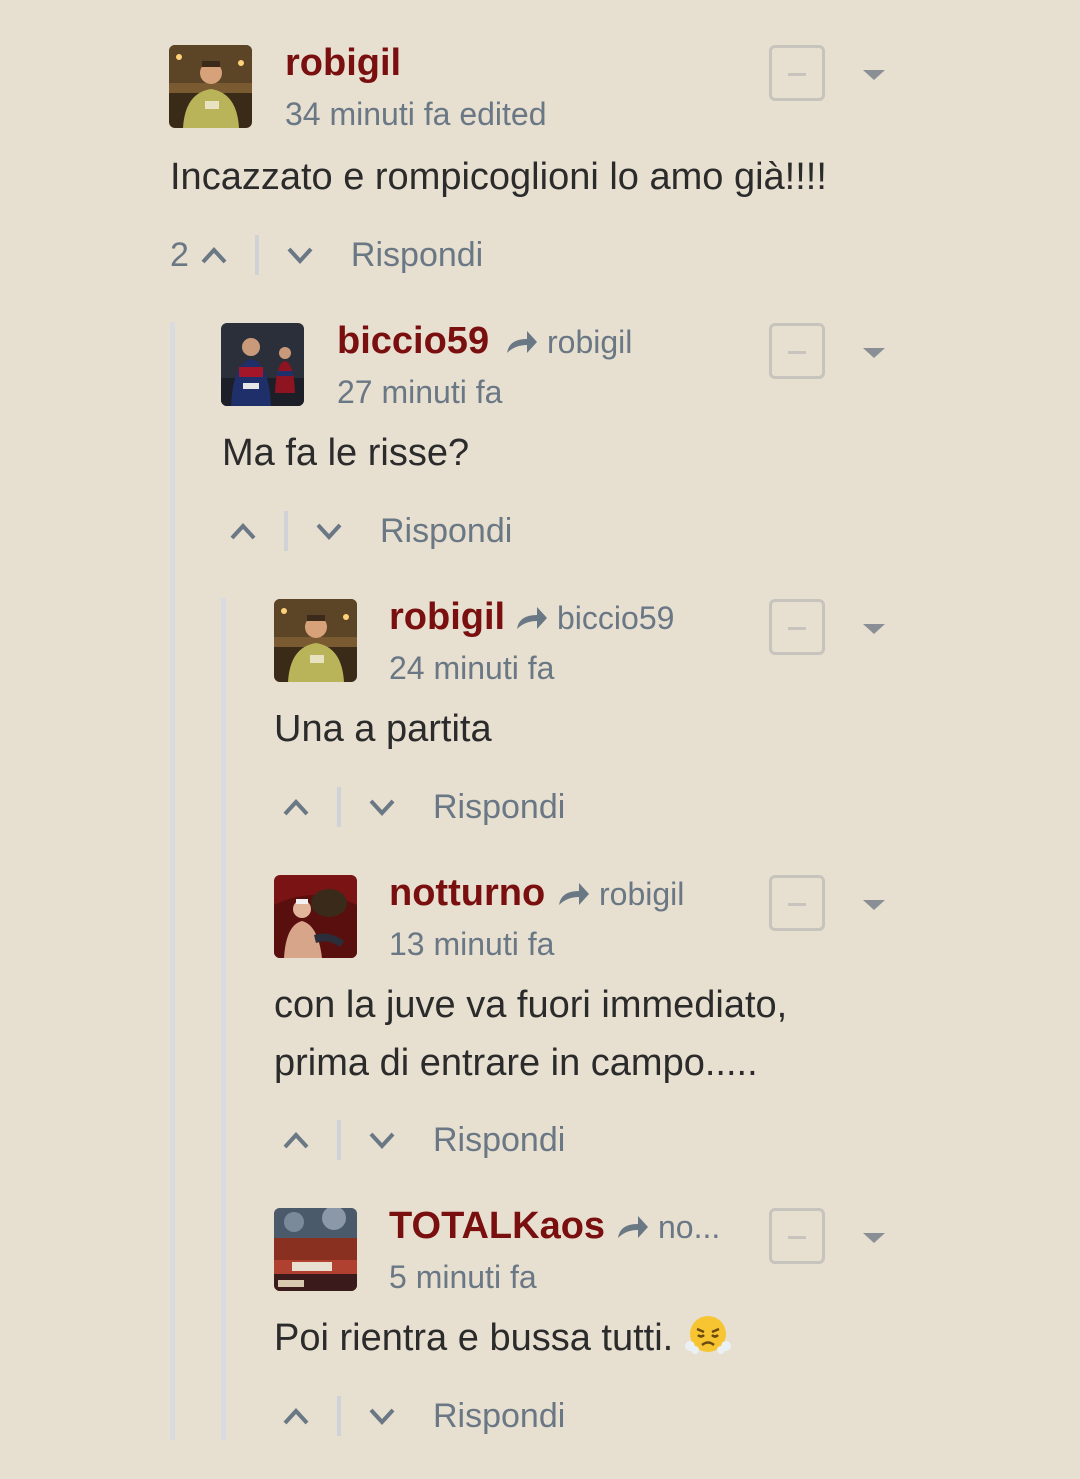 The width and height of the screenshot is (1080, 1479). I want to click on face-with-steam-icon, so click(707, 1335).